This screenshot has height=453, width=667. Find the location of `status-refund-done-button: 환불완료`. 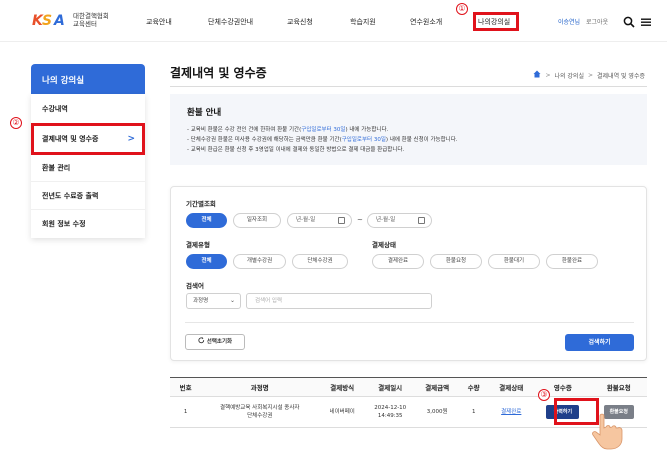

status-refund-done-button: 환불완료 is located at coordinates (572, 261).